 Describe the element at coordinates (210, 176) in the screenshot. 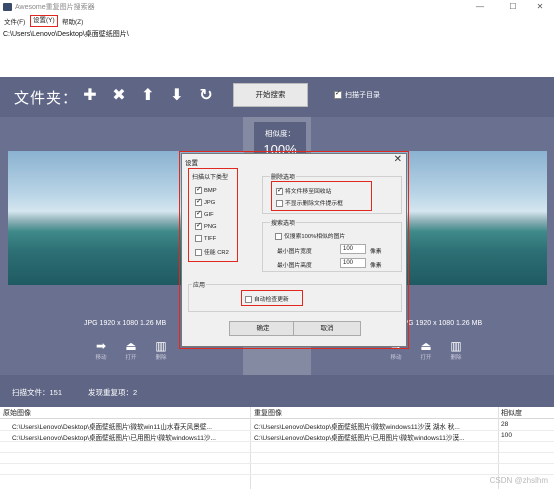

I see `scan-types-title: 扫描以下类型` at that location.